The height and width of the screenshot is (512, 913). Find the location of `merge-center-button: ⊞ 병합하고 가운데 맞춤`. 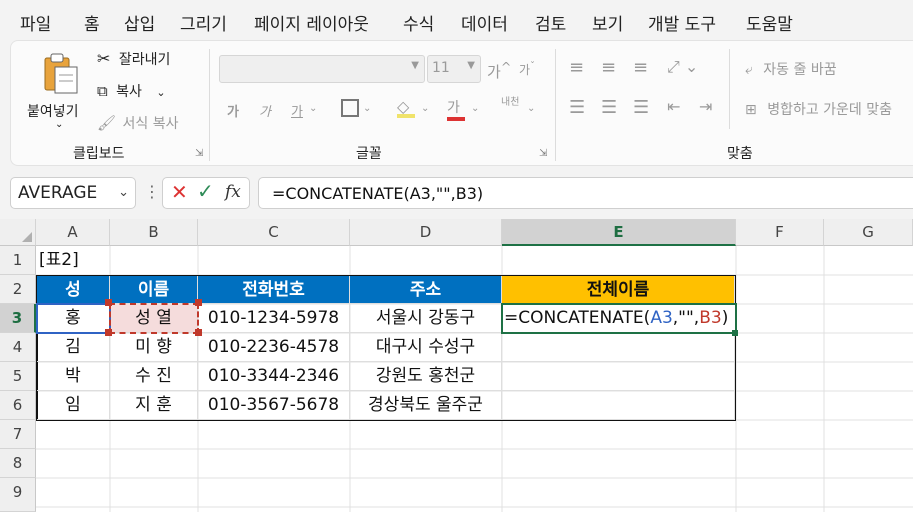

merge-center-button: ⊞ 병합하고 가운데 맞춤 is located at coordinates (818, 109).